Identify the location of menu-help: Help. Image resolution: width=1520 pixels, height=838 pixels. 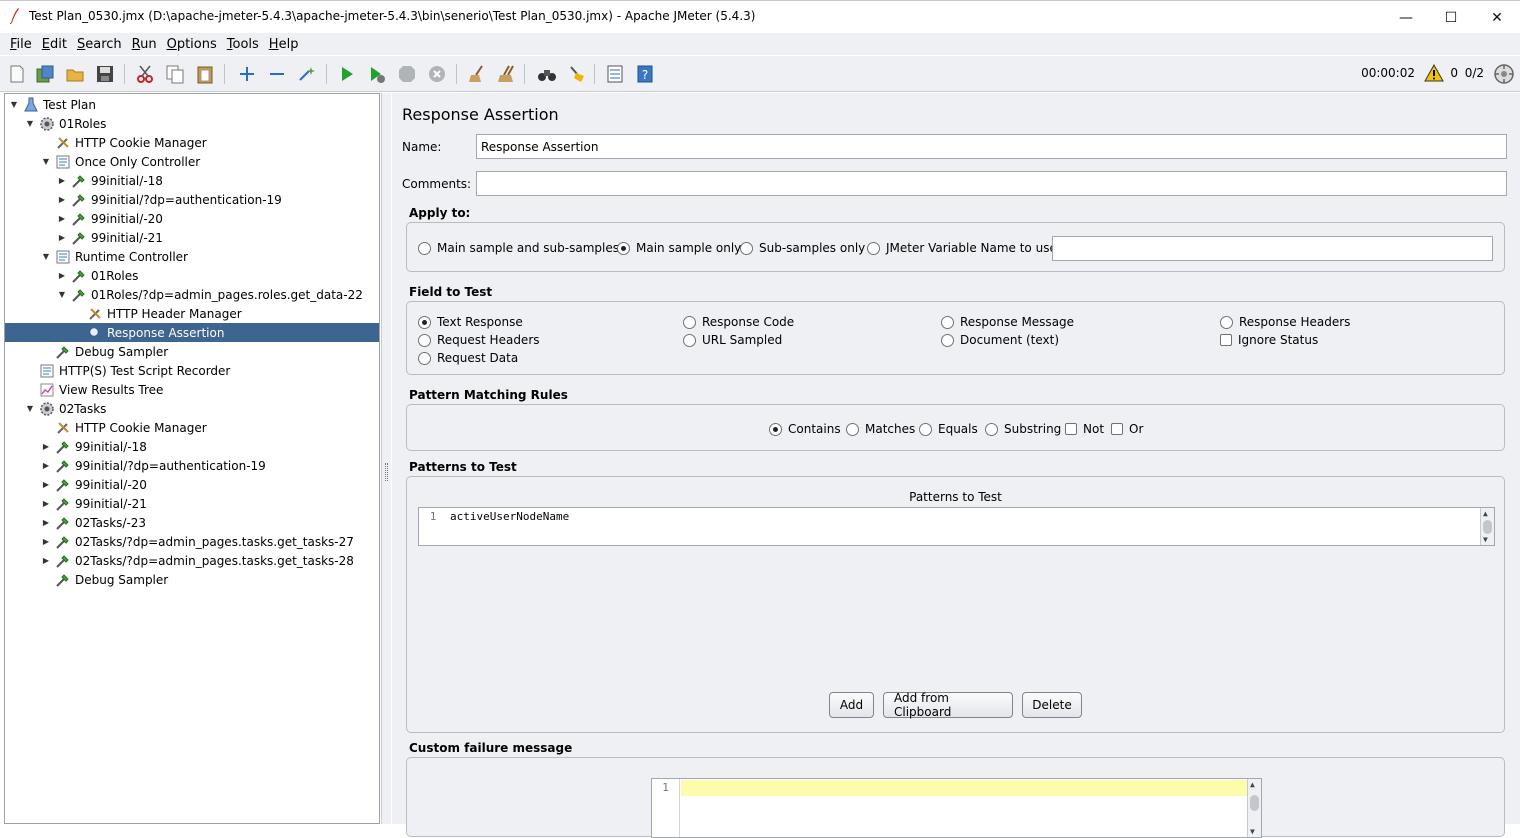
(284, 44).